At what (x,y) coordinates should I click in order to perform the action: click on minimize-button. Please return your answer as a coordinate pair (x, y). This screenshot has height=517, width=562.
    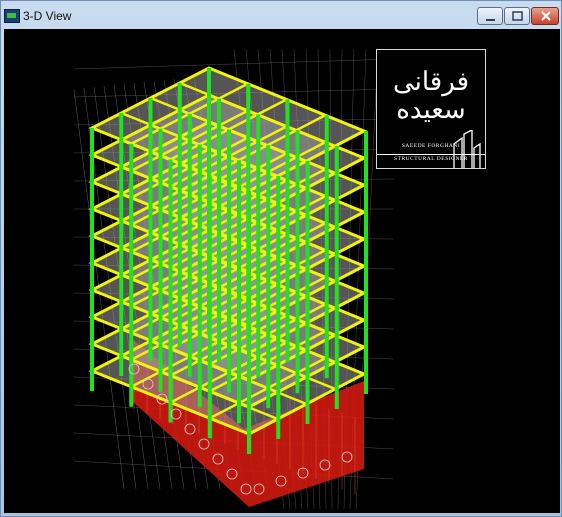
    Looking at the image, I should click on (490, 16).